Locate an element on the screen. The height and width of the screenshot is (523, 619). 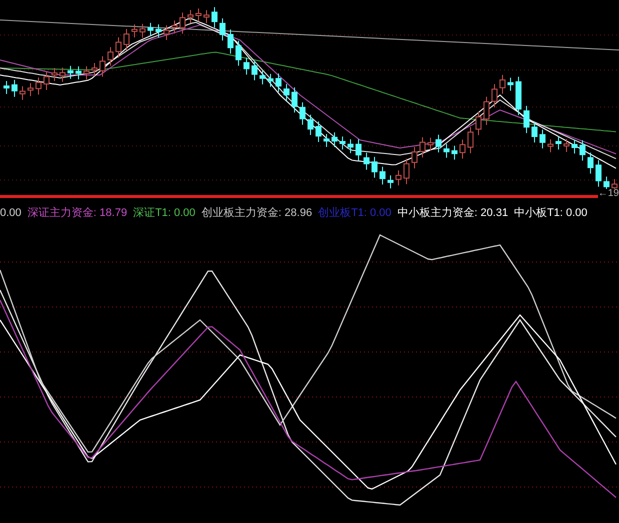
legend-value: 中小板T1: 0.00 is located at coordinates (551, 213).